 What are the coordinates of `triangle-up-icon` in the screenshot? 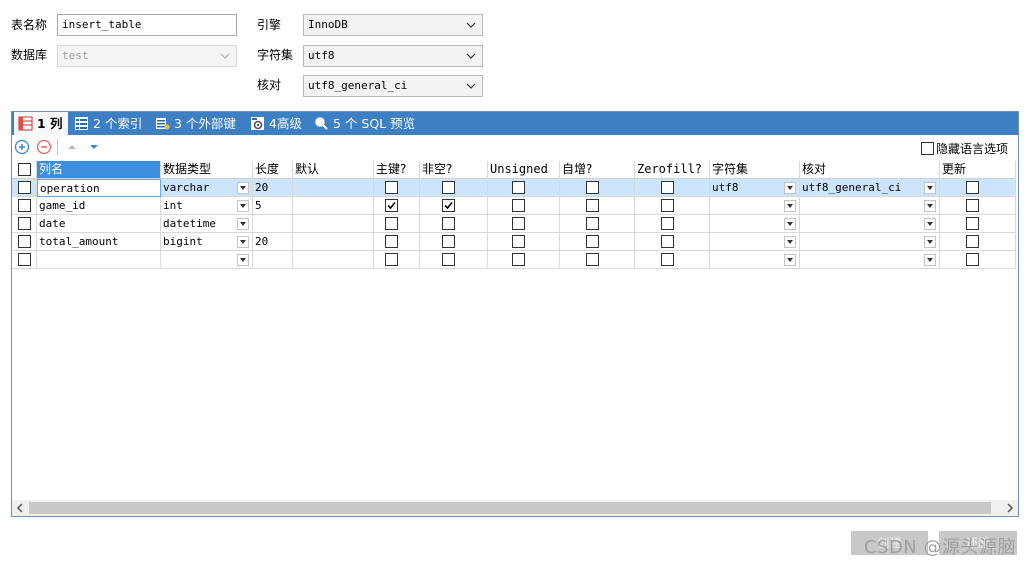 It's located at (72, 147).